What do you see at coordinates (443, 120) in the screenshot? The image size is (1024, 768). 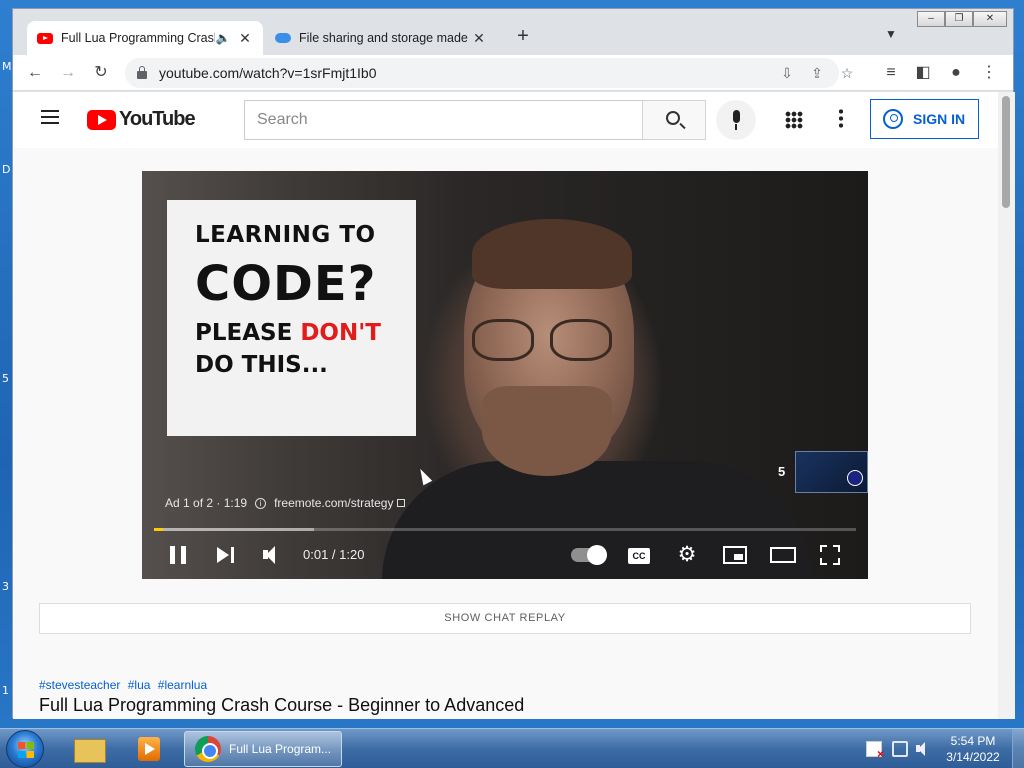 I see `search-input: Search` at bounding box center [443, 120].